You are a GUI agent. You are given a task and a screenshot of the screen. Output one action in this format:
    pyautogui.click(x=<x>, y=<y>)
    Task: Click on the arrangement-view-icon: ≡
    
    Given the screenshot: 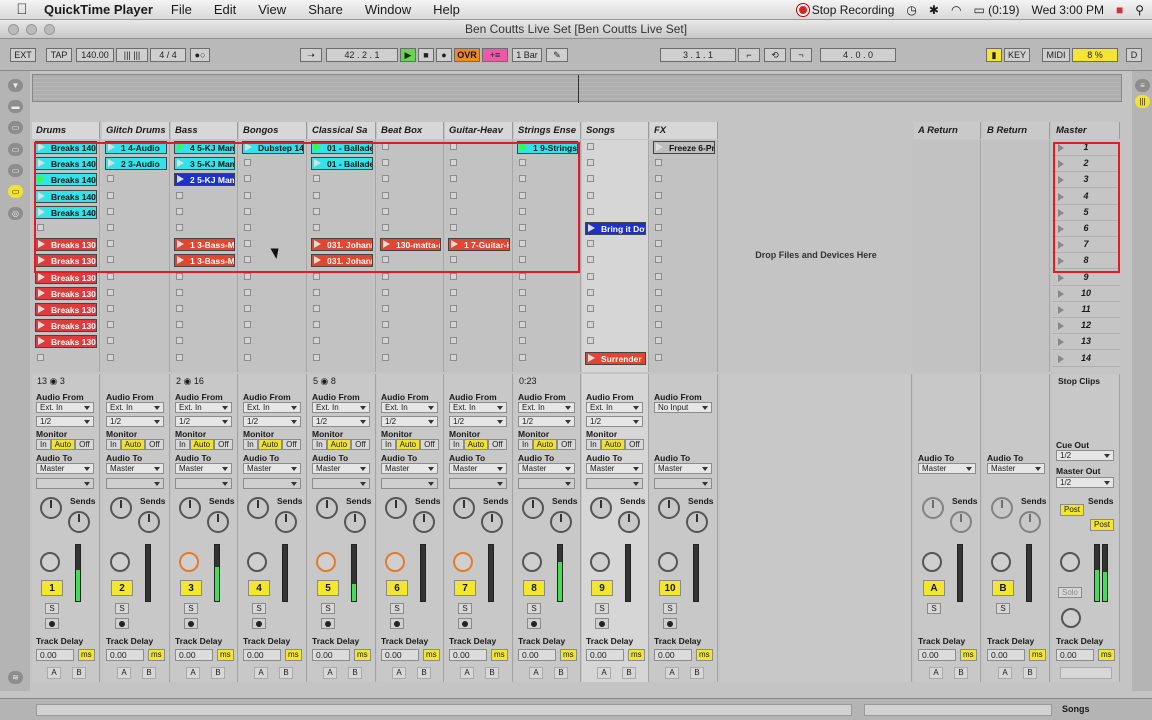 What is the action you would take?
    pyautogui.click(x=1142, y=85)
    